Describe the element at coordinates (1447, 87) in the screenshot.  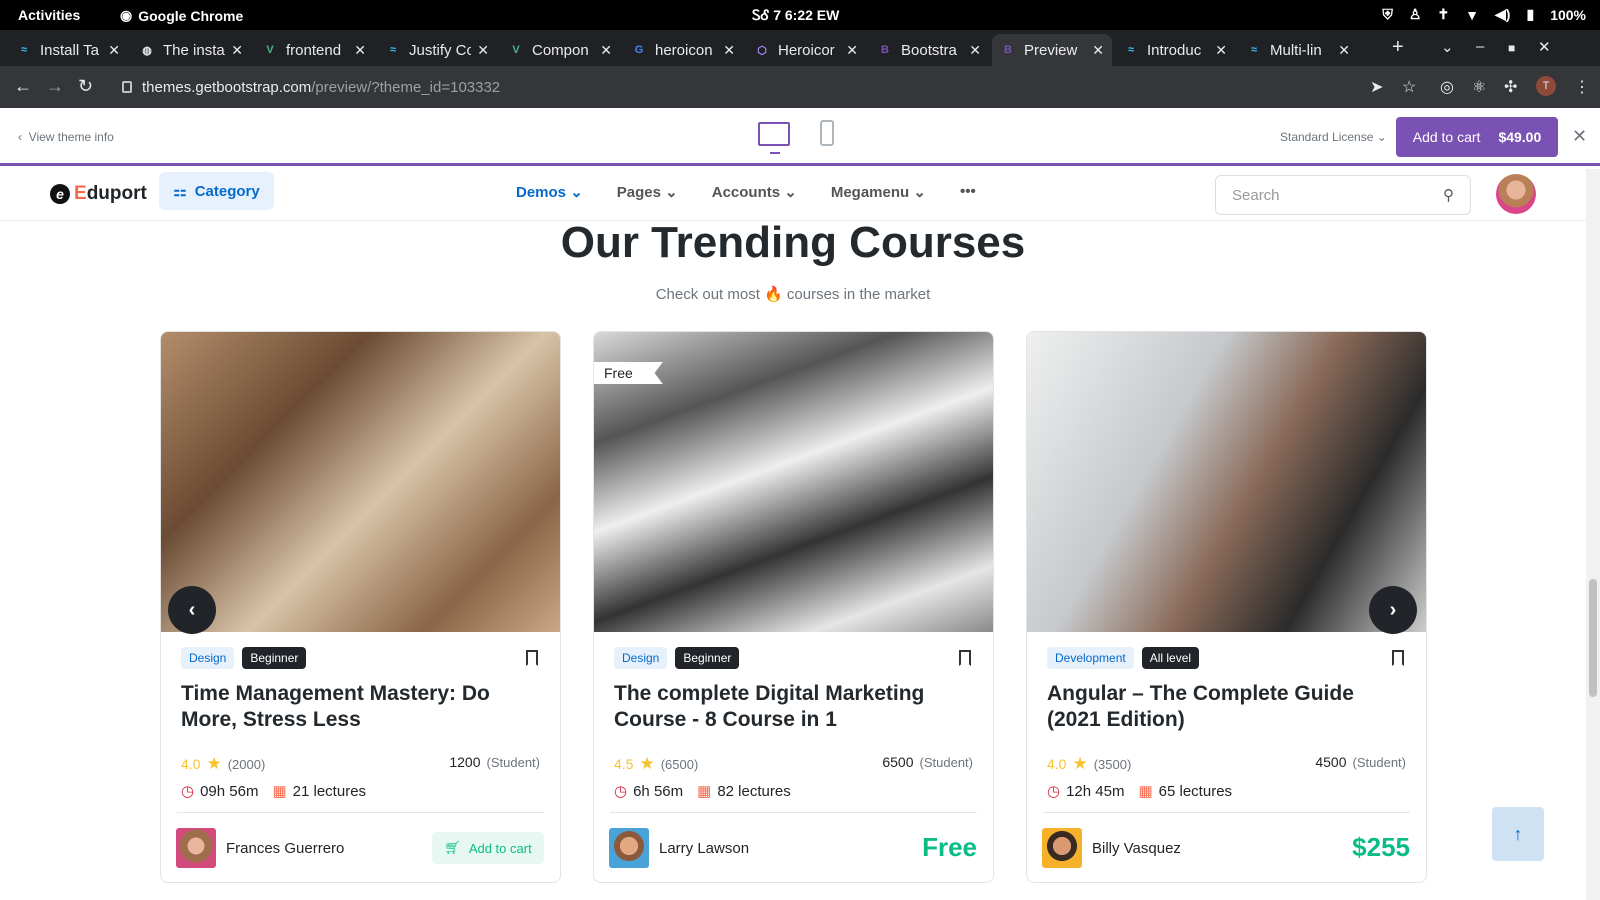
I see `extension-icon: ◎` at that location.